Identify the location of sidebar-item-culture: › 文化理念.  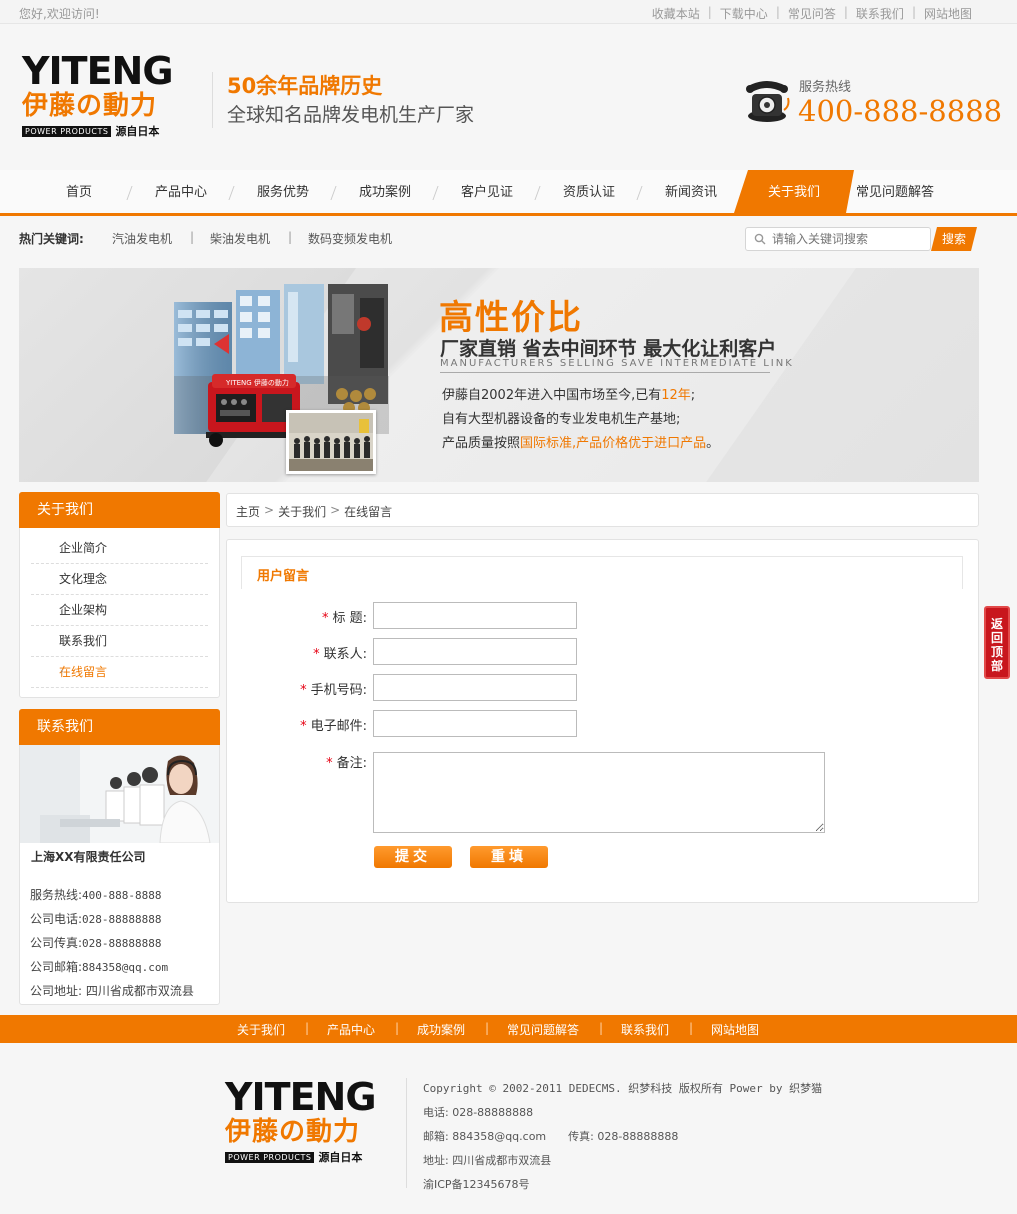
(119, 579).